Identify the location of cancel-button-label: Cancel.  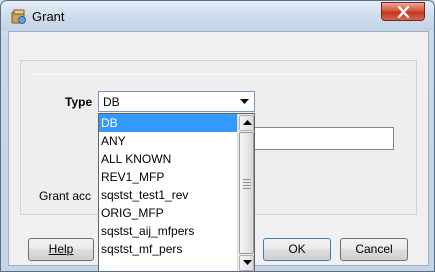
(374, 249).